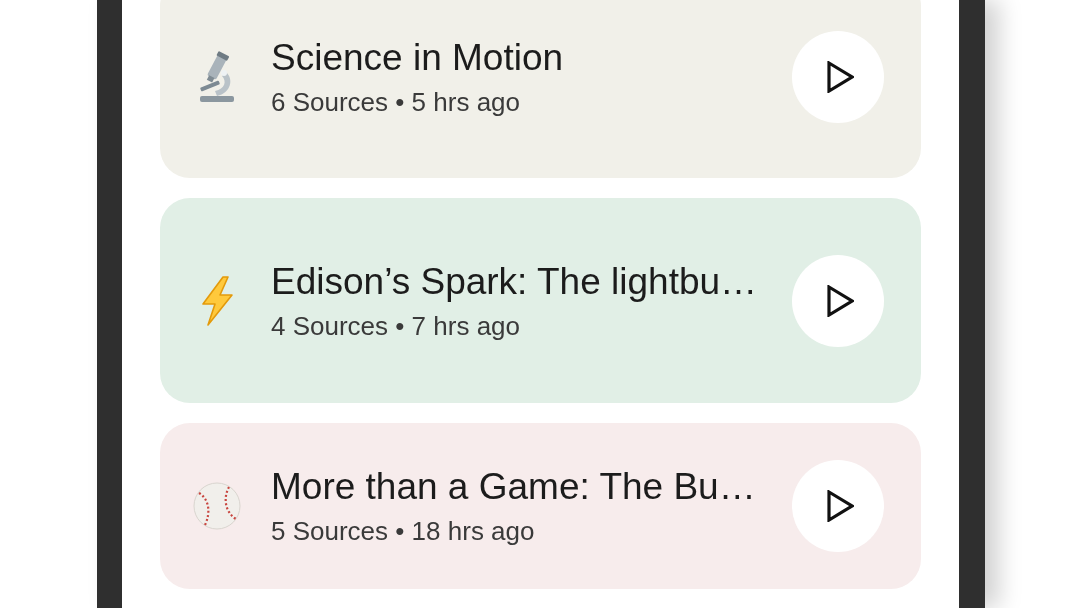  What do you see at coordinates (217, 300) in the screenshot?
I see `lightning-icon` at bounding box center [217, 300].